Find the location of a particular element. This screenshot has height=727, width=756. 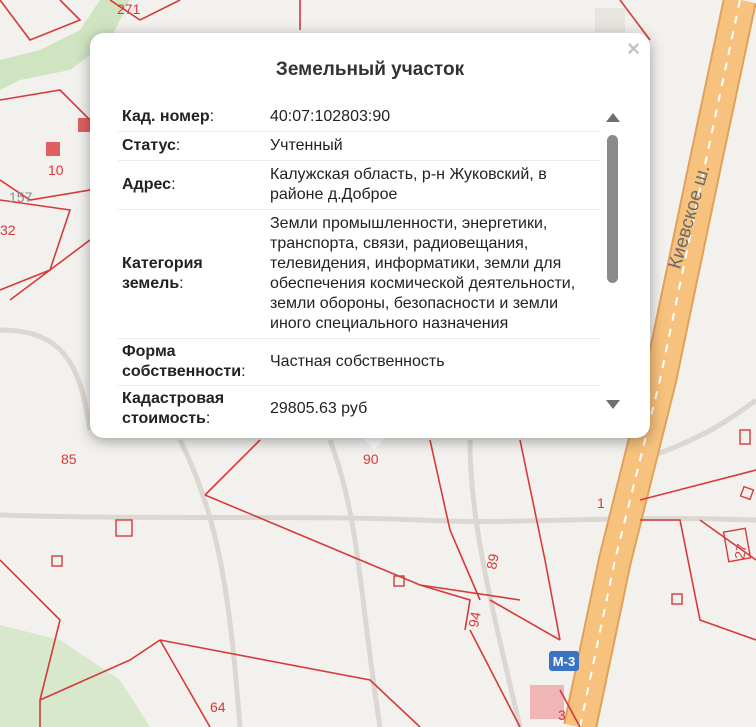

table-row: Статус: Учтенный is located at coordinates (359, 146).